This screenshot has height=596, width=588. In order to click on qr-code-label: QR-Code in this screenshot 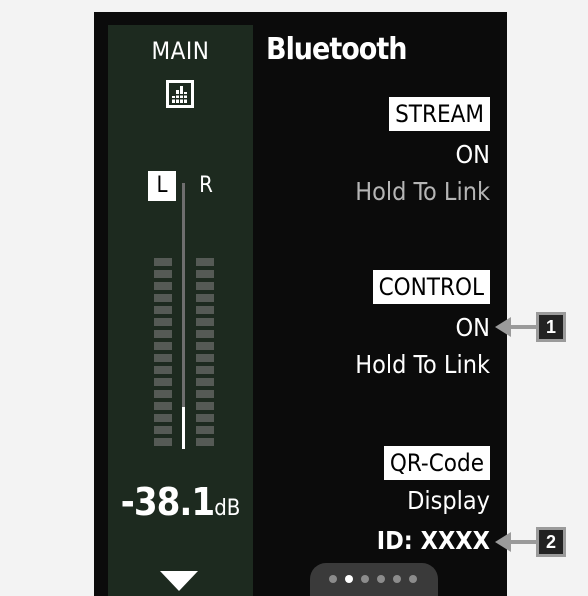, I will do `click(436, 463)`.